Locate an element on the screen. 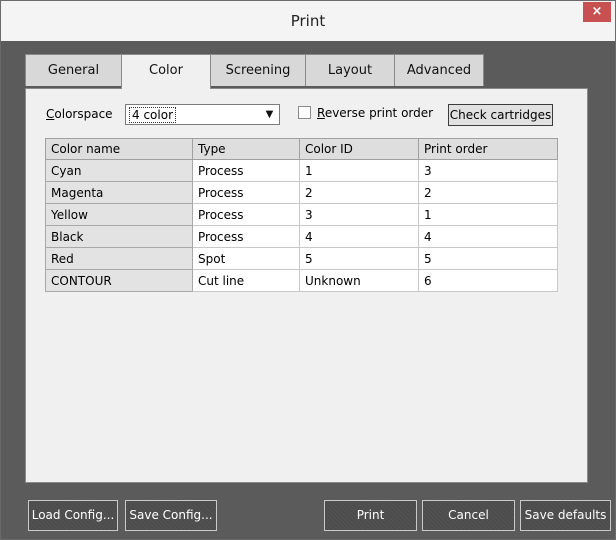 Image resolution: width=616 pixels, height=540 pixels. close-button: × is located at coordinates (597, 12).